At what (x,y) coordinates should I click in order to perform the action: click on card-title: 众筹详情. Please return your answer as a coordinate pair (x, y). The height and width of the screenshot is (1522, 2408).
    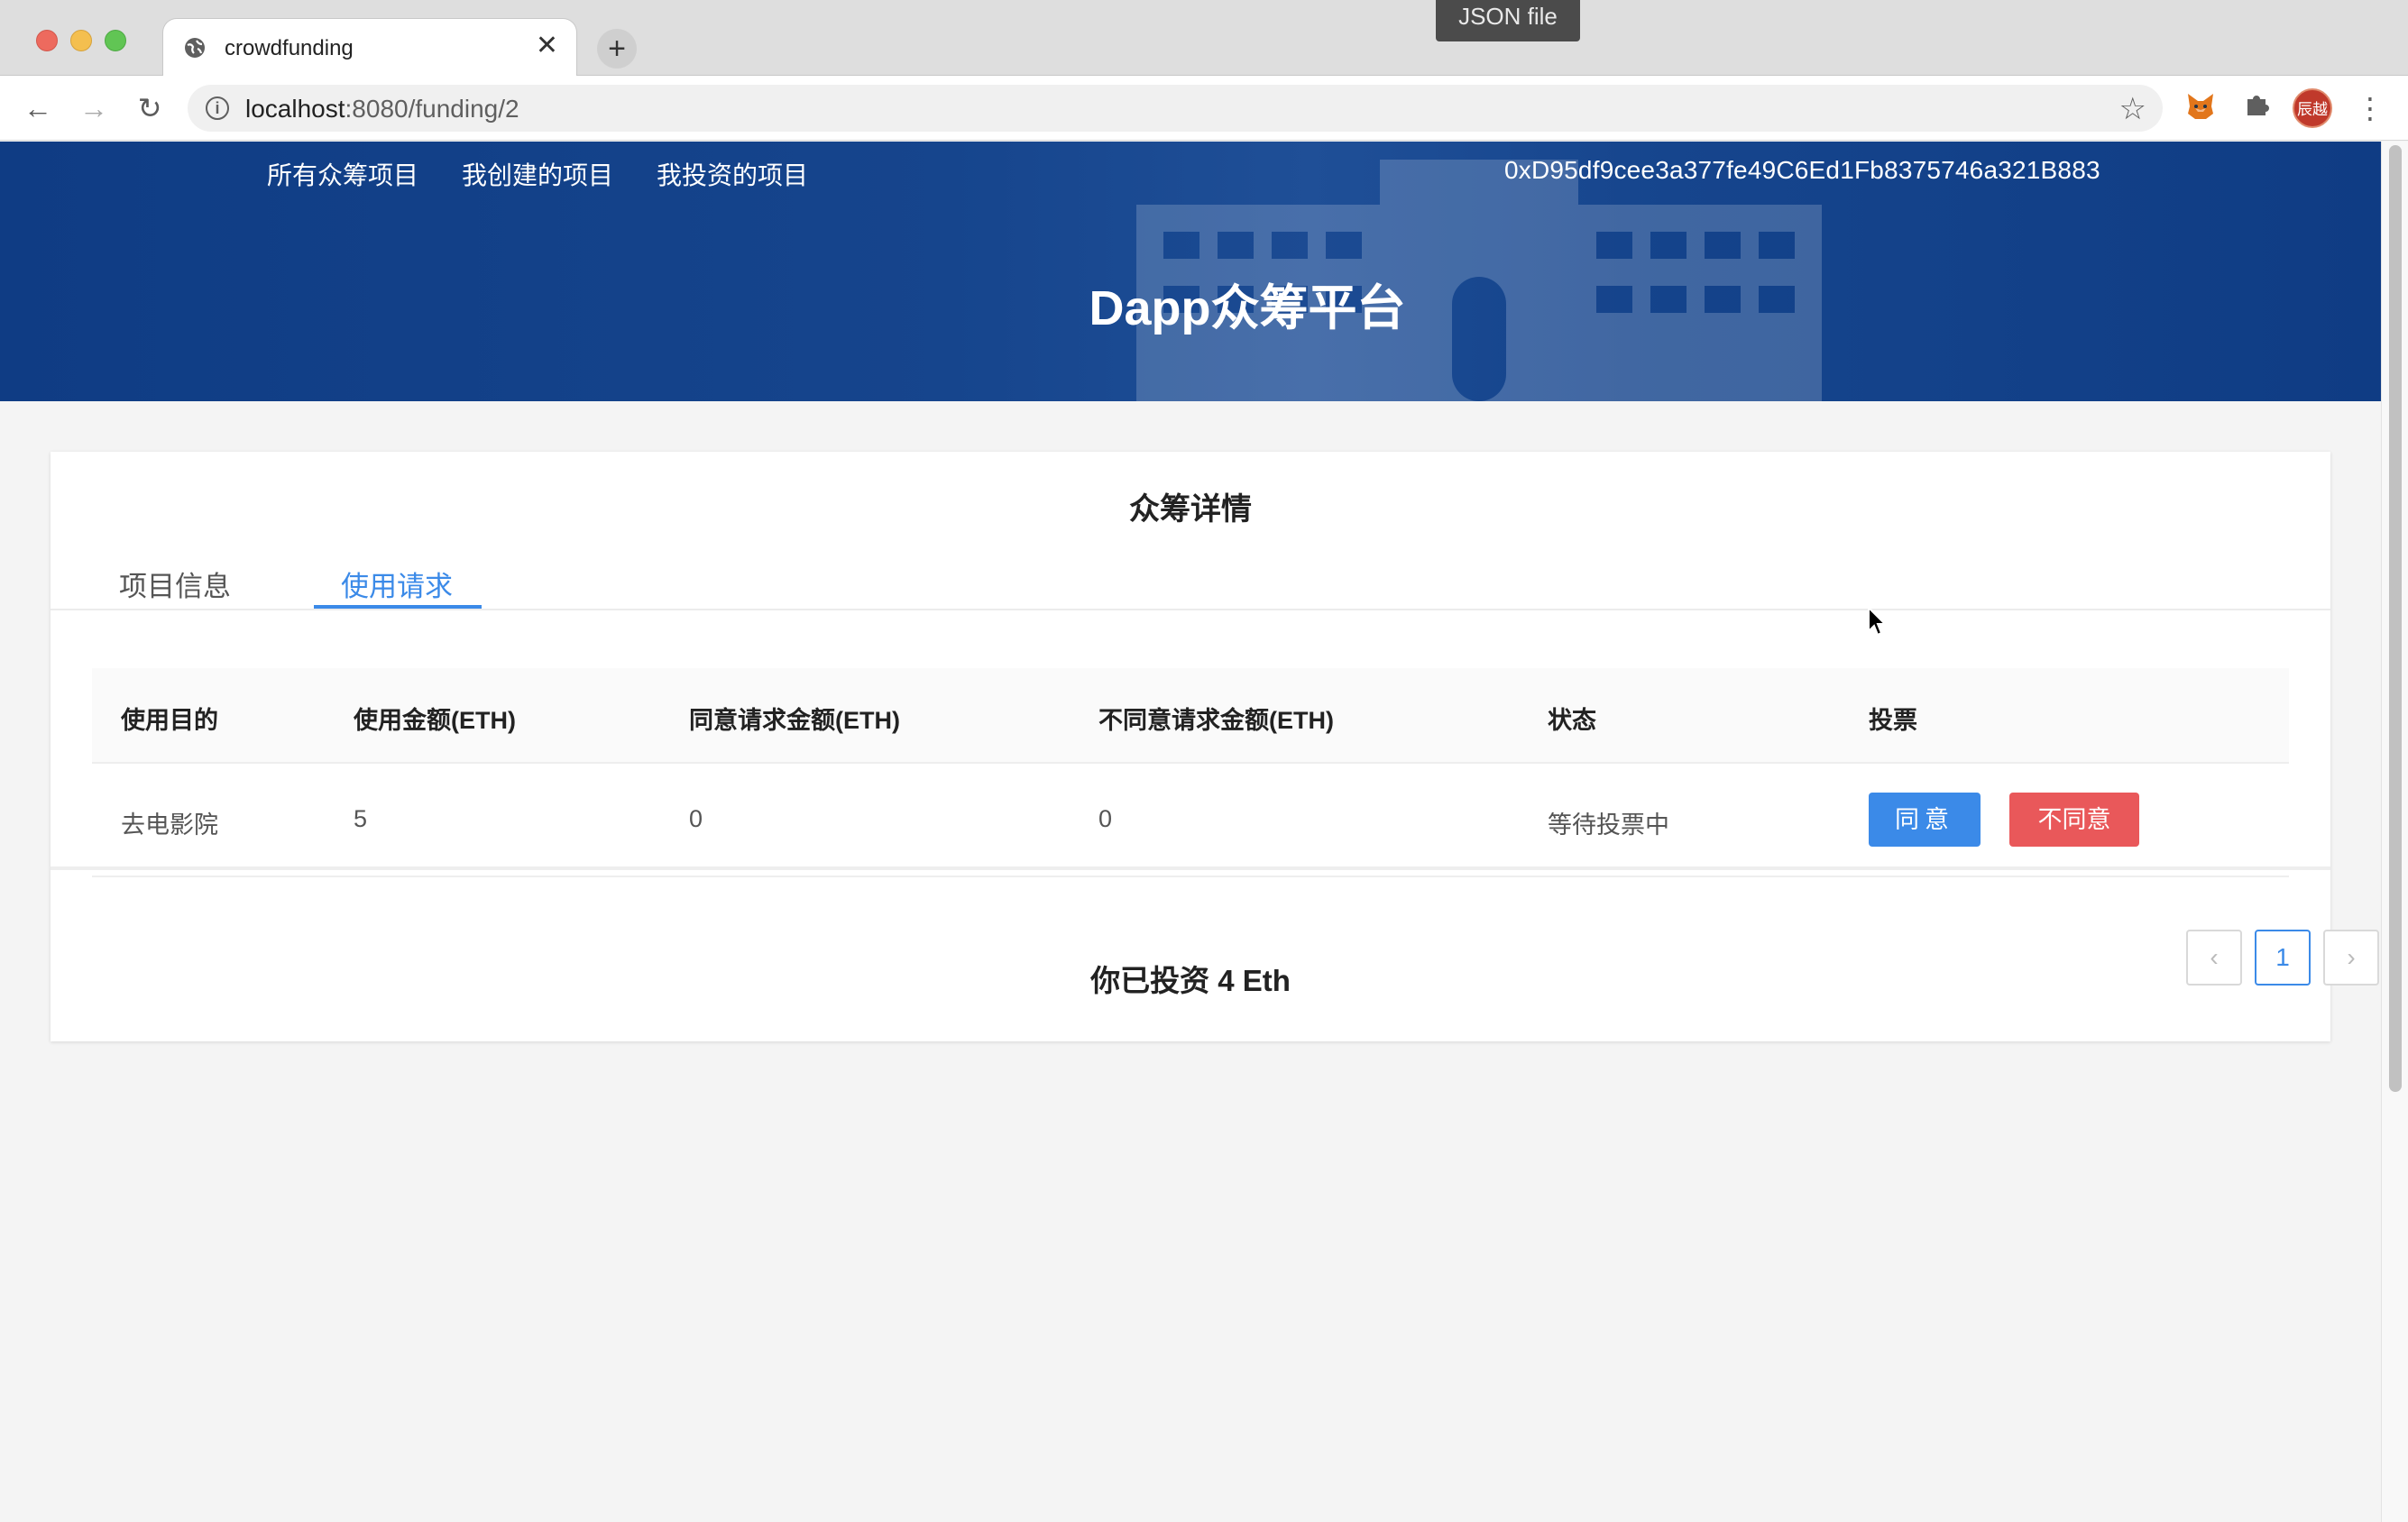
    Looking at the image, I should click on (1190, 510).